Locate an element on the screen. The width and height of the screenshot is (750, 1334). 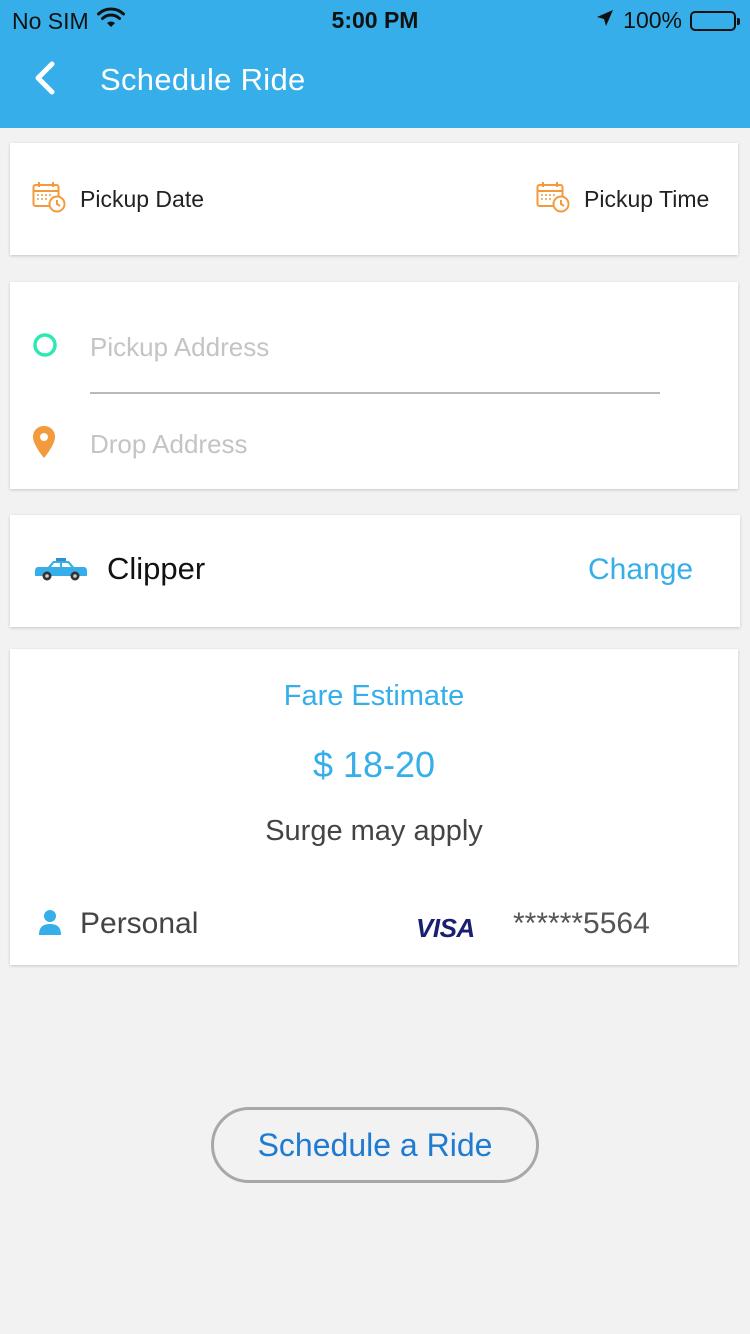
change-ride-button: Change is located at coordinates (640, 570).